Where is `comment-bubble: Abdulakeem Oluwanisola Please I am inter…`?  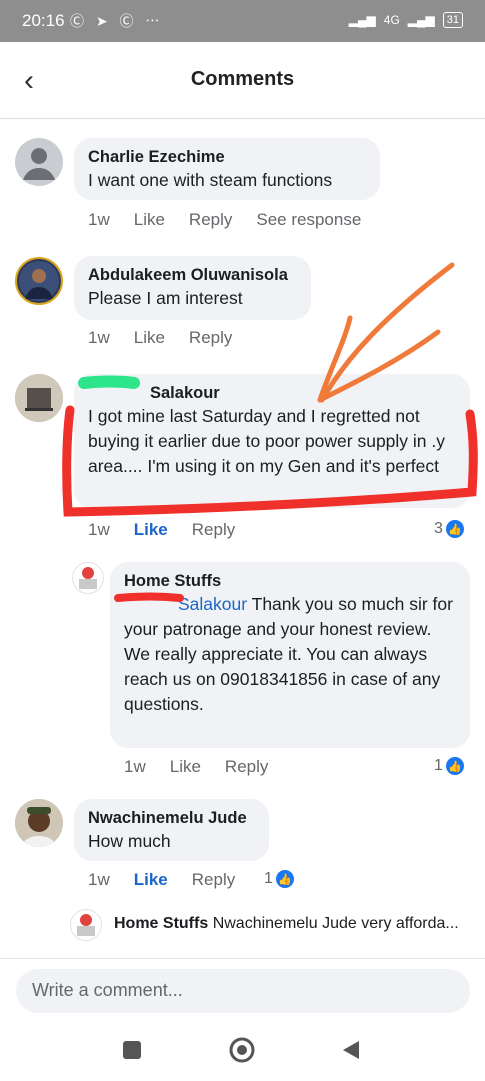
comment-bubble: Abdulakeem Oluwanisola Please I am inter… is located at coordinates (192, 288).